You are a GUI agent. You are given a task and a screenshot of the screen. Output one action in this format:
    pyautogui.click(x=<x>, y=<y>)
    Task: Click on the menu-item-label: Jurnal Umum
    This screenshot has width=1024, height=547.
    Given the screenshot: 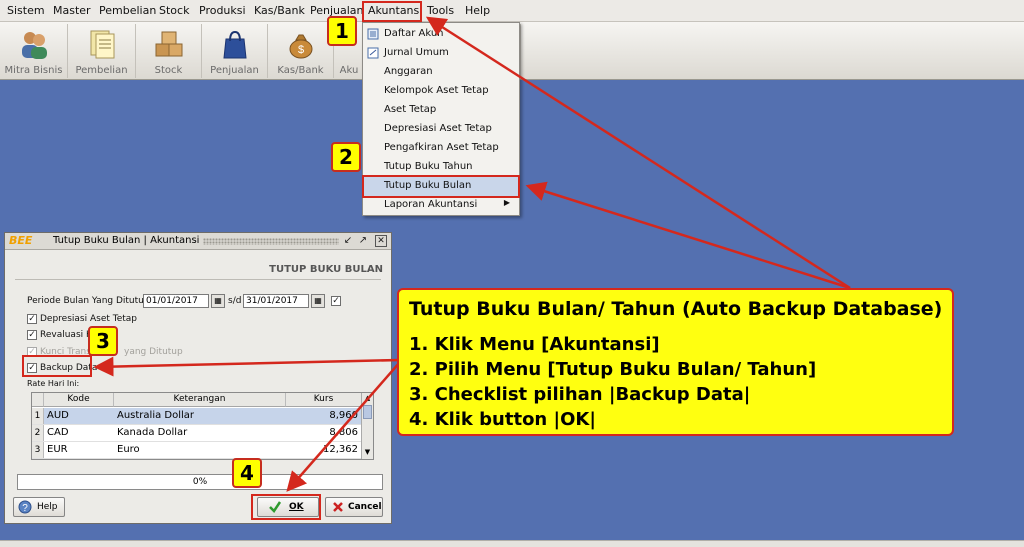 What is the action you would take?
    pyautogui.click(x=416, y=52)
    